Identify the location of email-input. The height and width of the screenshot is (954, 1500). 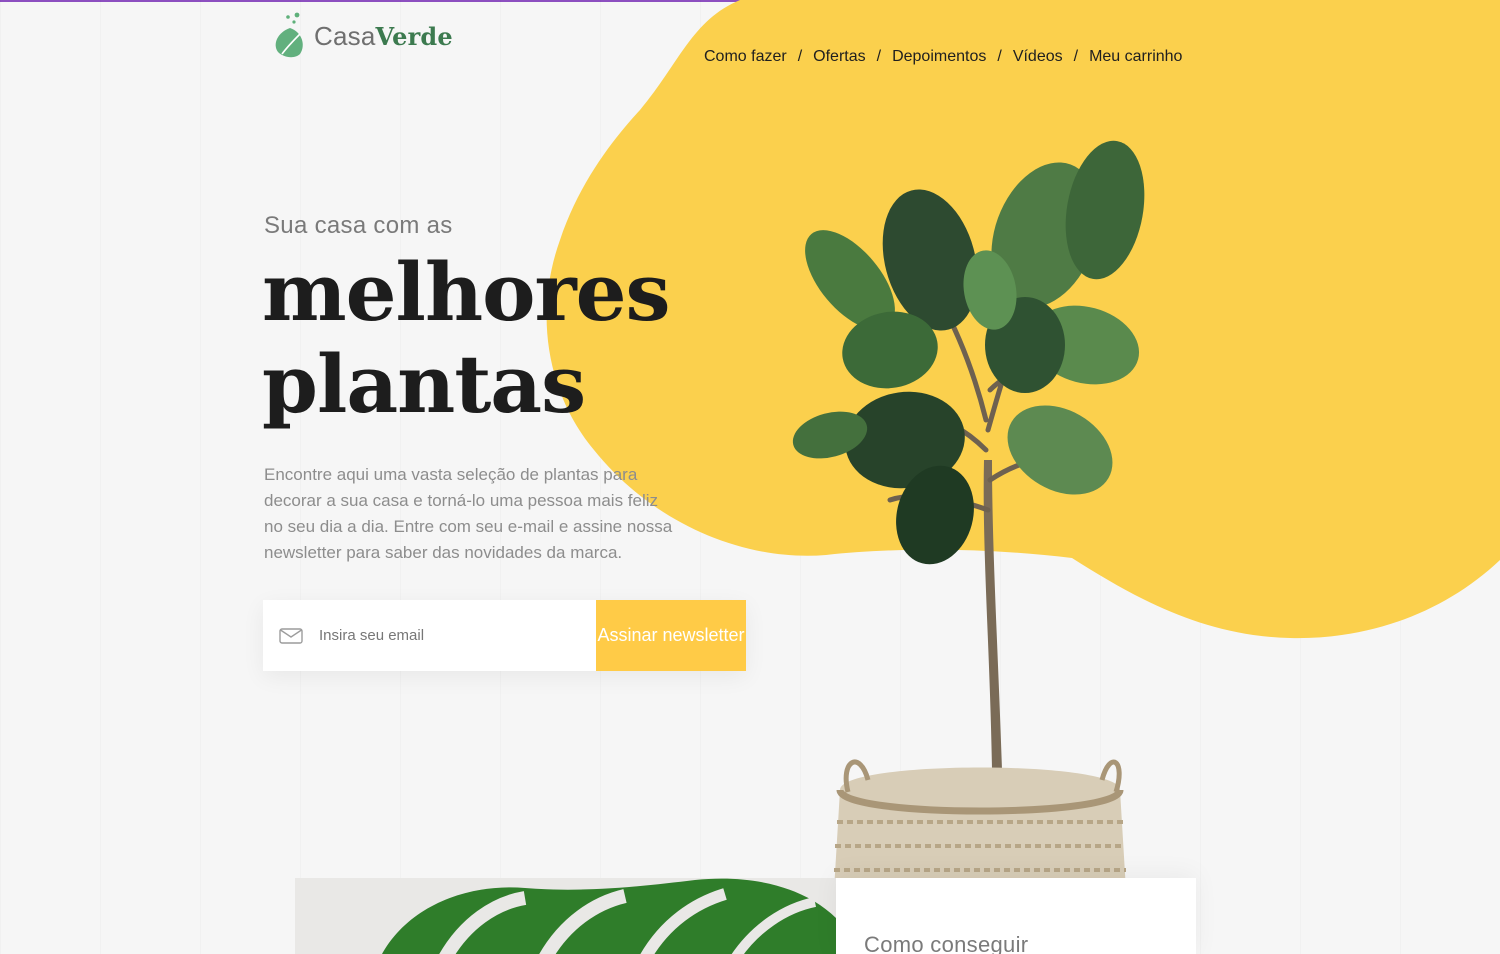
(454, 635).